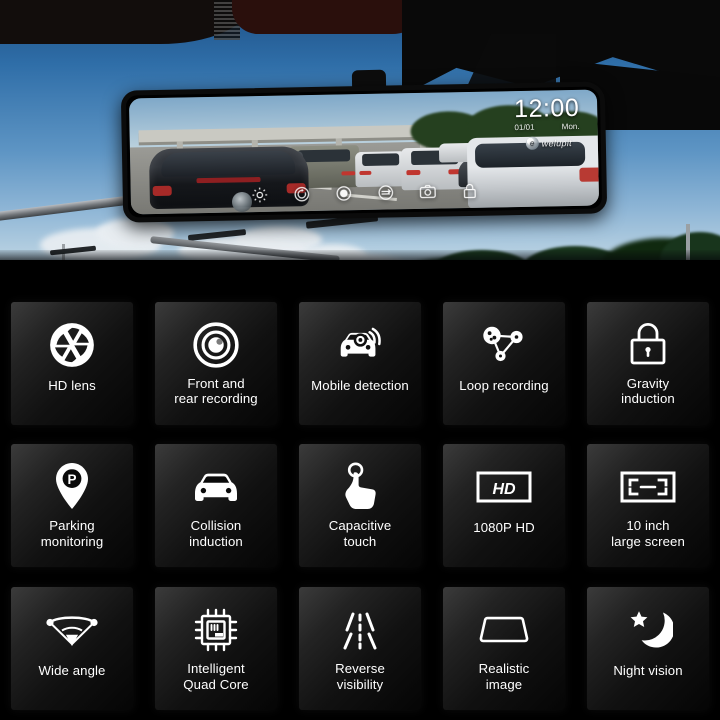  I want to click on feature-tile-intelligent-quad-core: Intelligent Quad Core, so click(216, 649).